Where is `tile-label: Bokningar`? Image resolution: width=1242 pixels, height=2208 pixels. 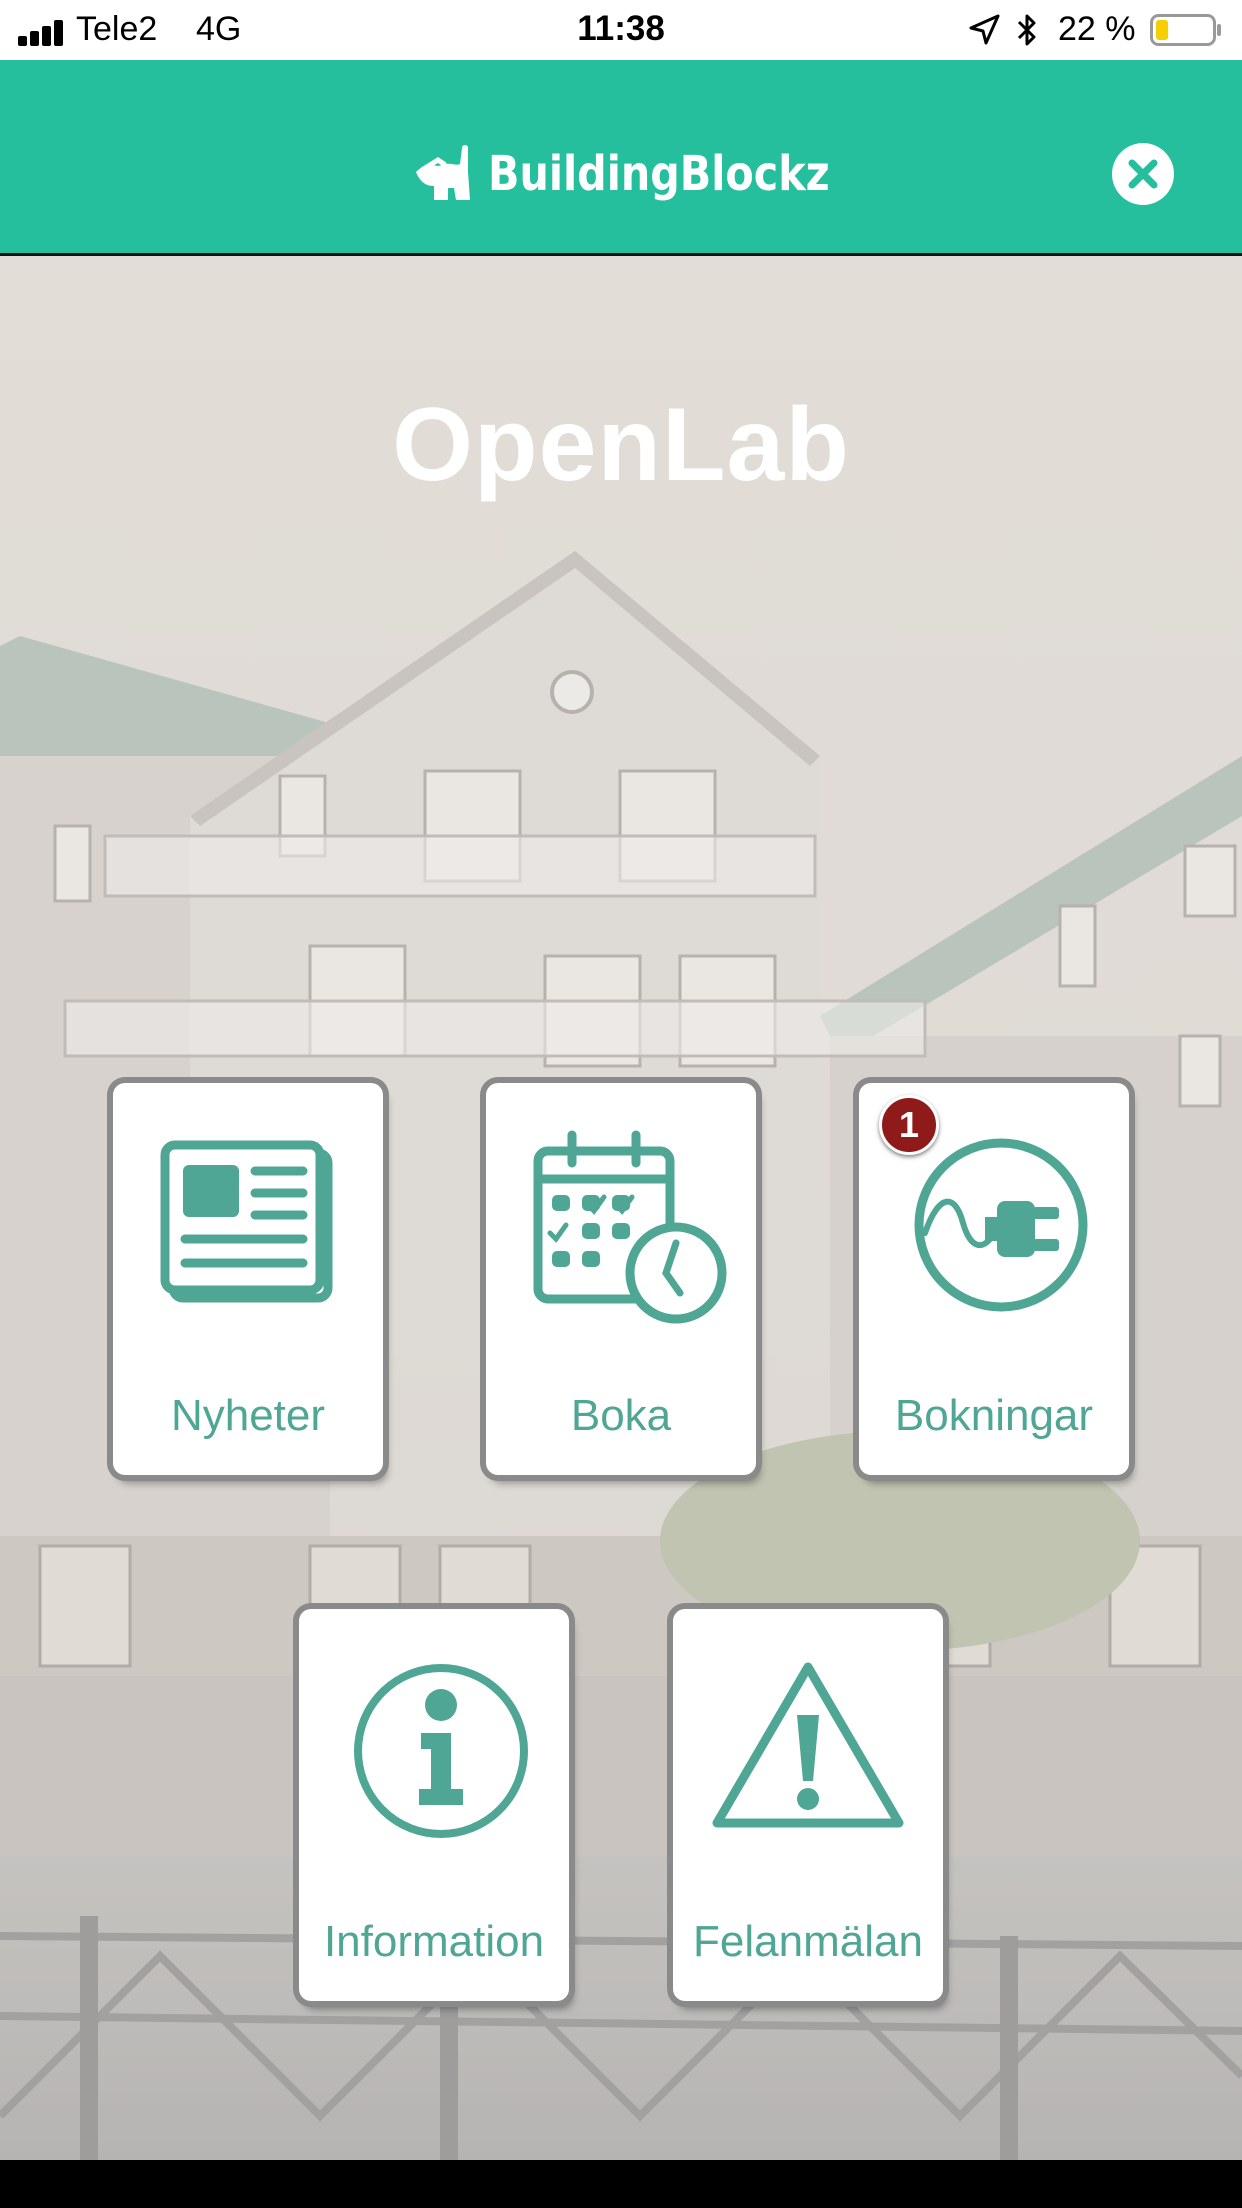
tile-label: Bokningar is located at coordinates (994, 1415).